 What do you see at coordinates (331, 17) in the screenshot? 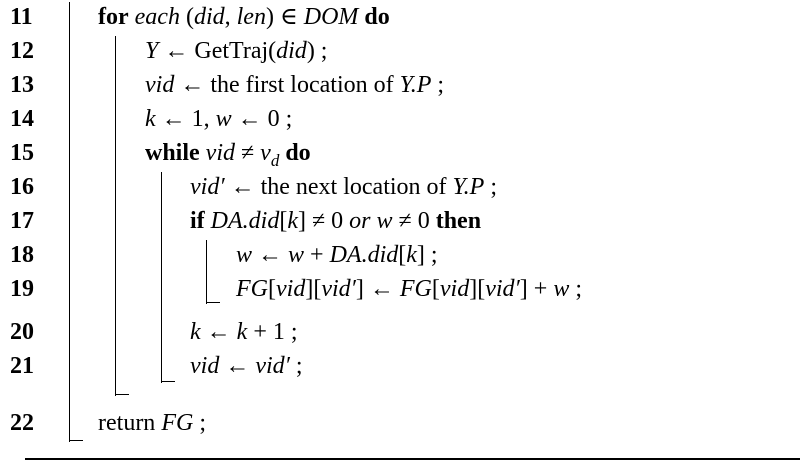
I see `code-token: DOM` at bounding box center [331, 17].